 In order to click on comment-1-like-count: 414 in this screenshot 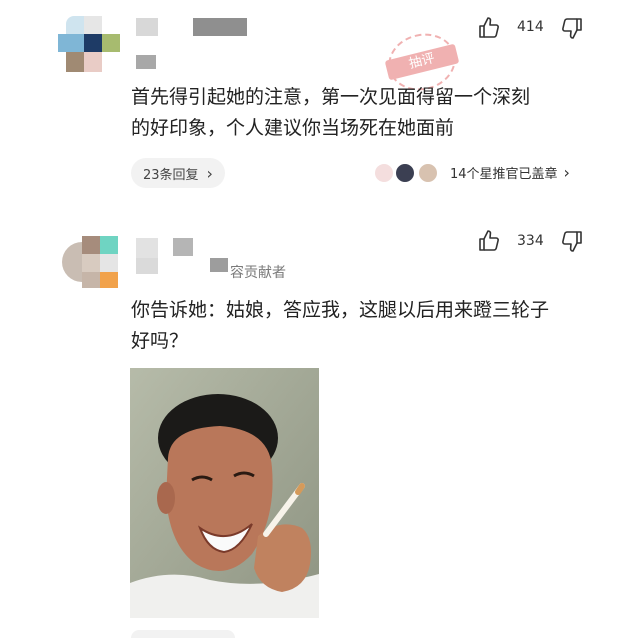, I will do `click(530, 27)`.